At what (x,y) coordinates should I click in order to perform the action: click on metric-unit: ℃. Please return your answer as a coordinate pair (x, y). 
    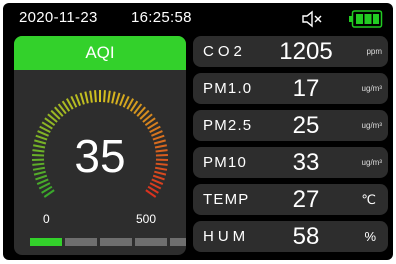
    Looking at the image, I should click on (368, 199).